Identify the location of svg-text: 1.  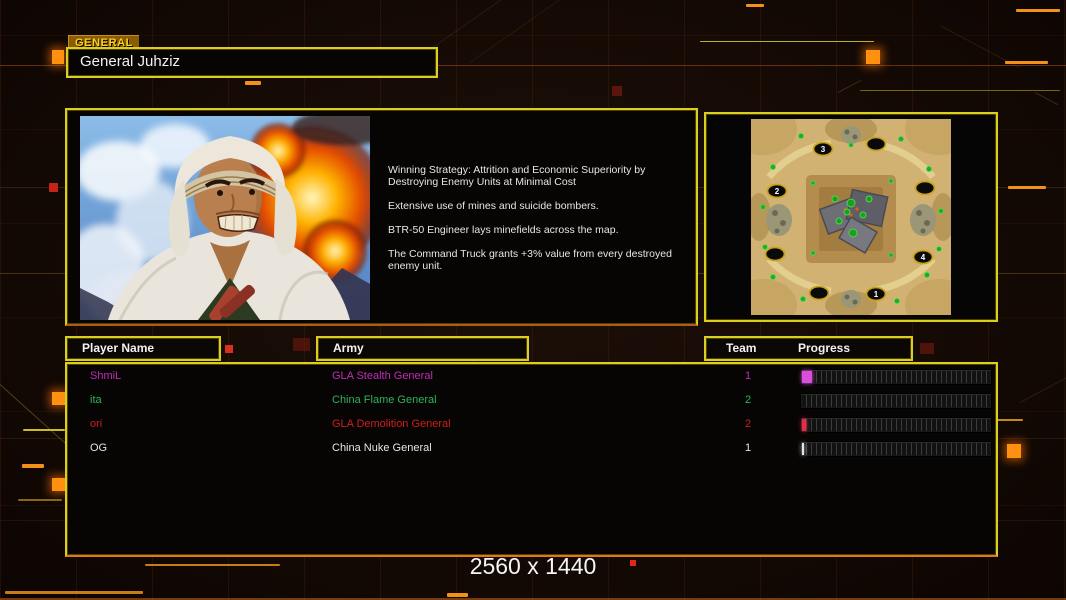
(876, 294).